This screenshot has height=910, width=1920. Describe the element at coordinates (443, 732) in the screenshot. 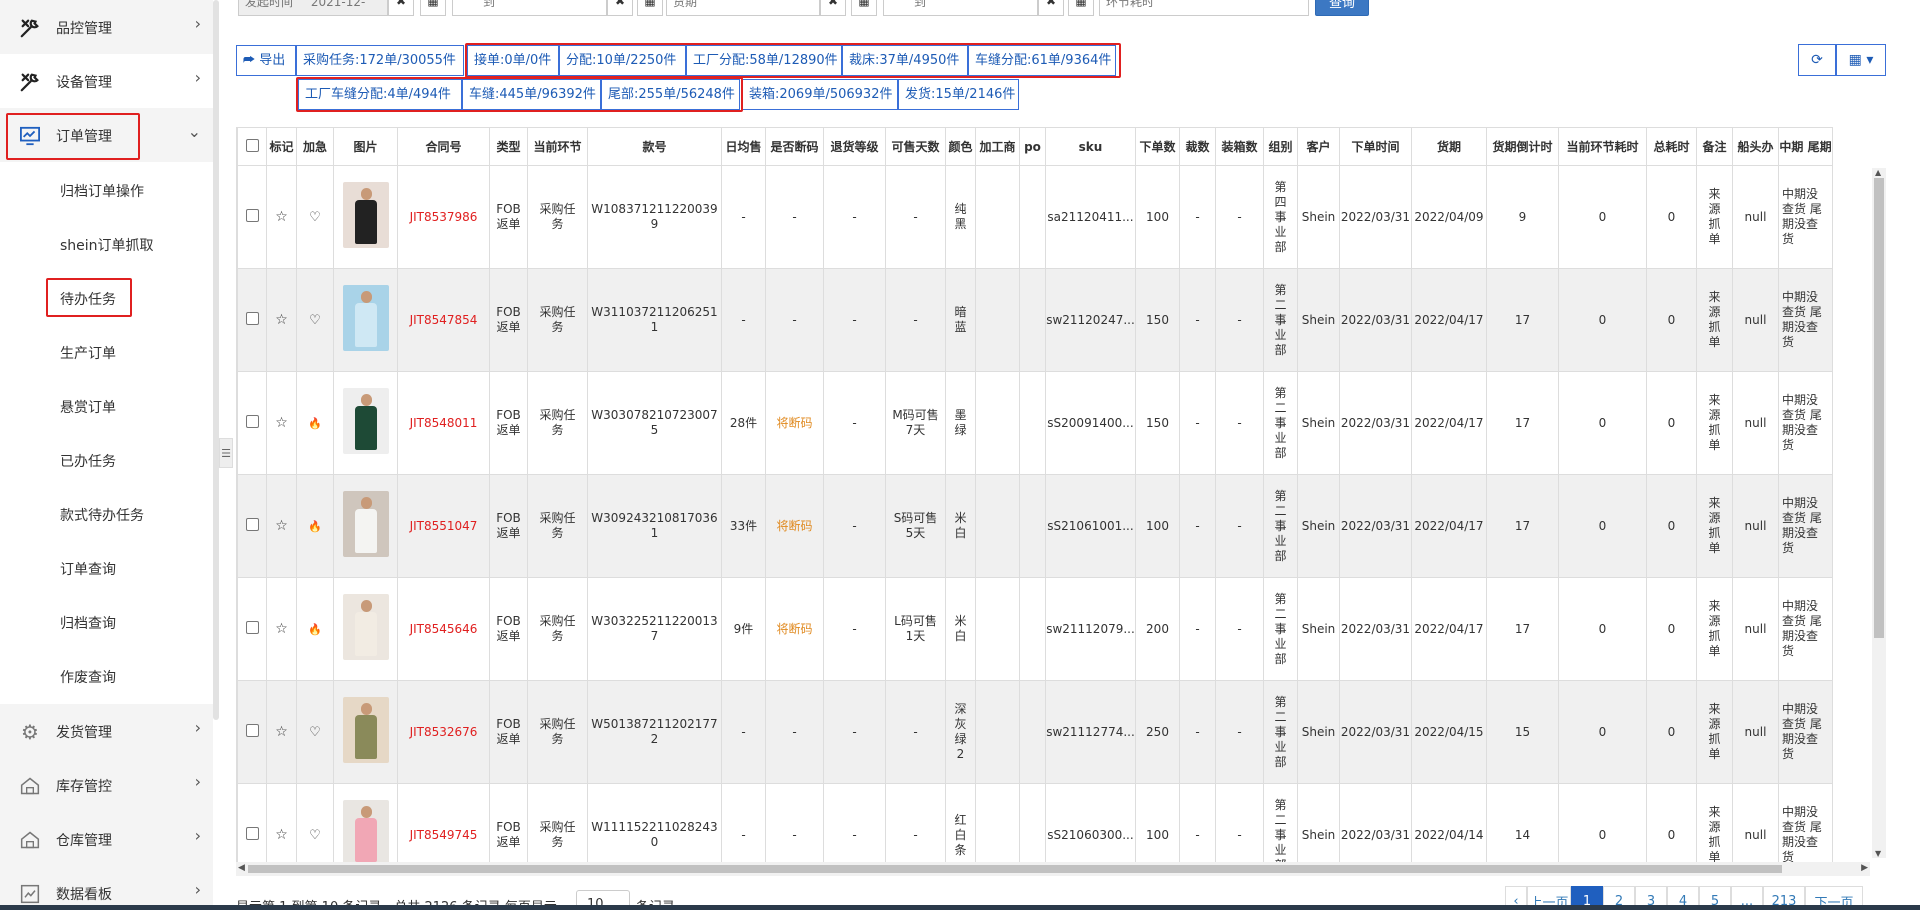

I see `contract-number: JIT8532676` at that location.